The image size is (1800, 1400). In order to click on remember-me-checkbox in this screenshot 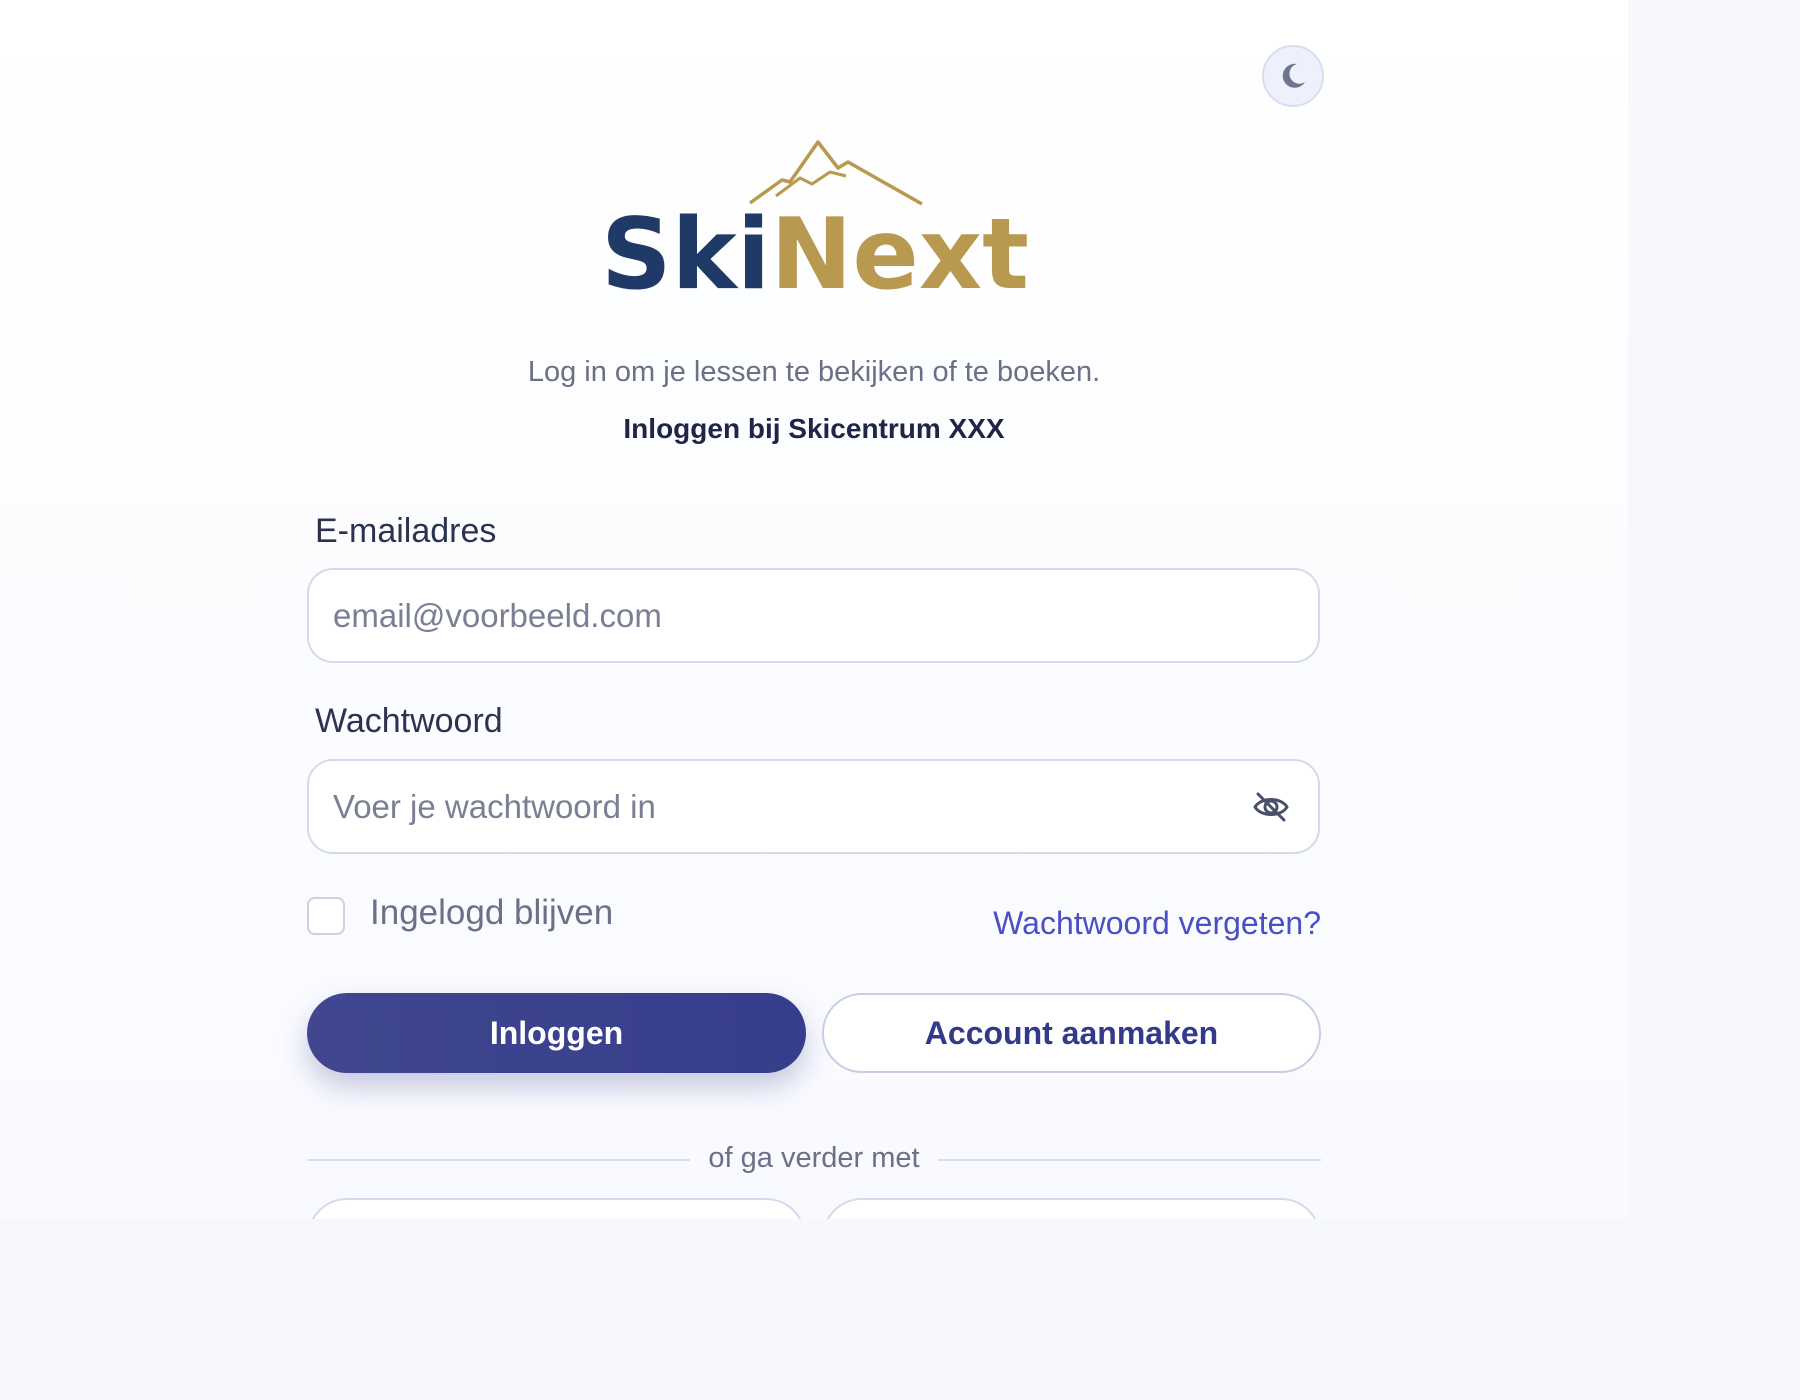, I will do `click(326, 916)`.